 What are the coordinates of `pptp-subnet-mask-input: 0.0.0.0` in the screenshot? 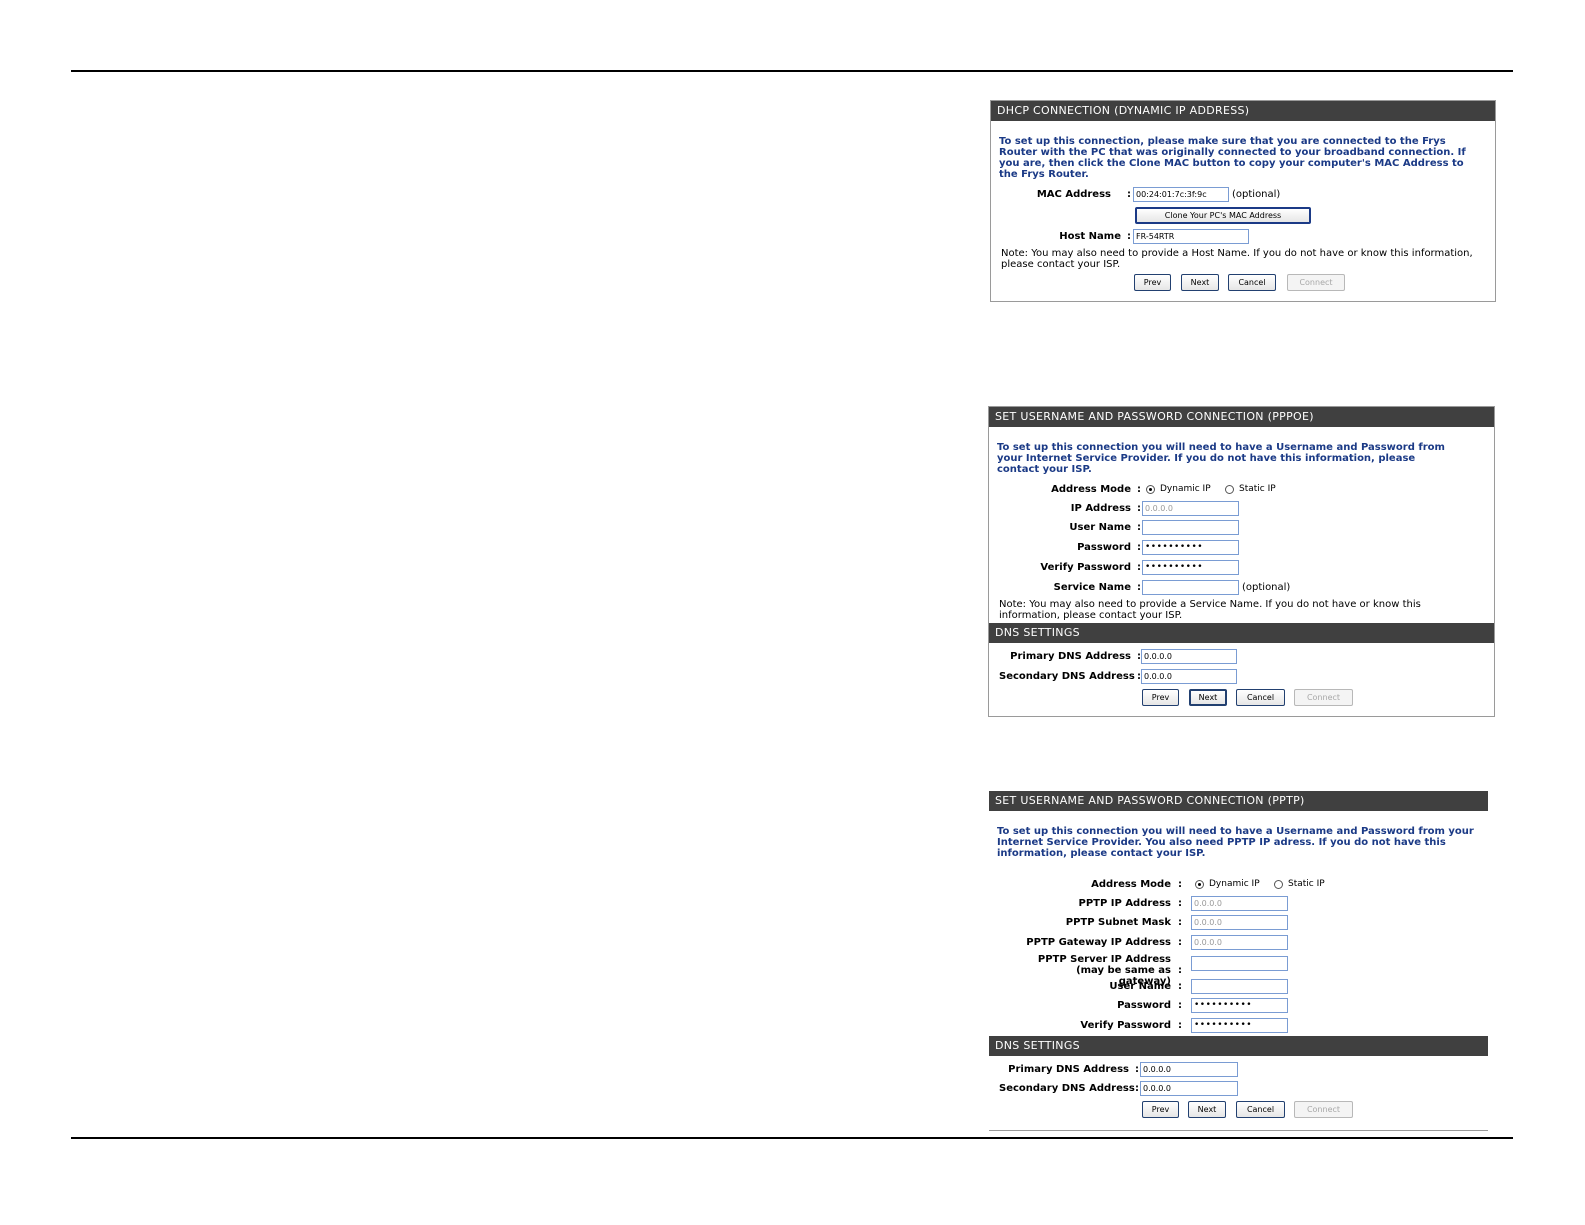 It's located at (1239, 922).